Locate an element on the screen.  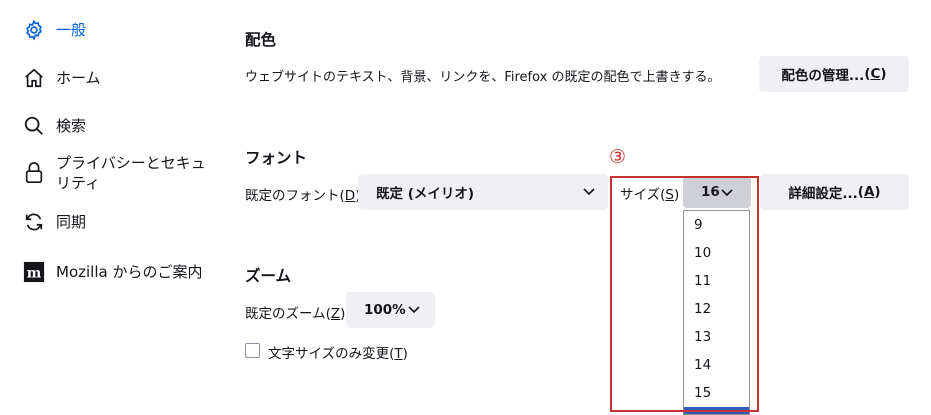
sidebar-item-label: Mozilla からのご案内 is located at coordinates (129, 272).